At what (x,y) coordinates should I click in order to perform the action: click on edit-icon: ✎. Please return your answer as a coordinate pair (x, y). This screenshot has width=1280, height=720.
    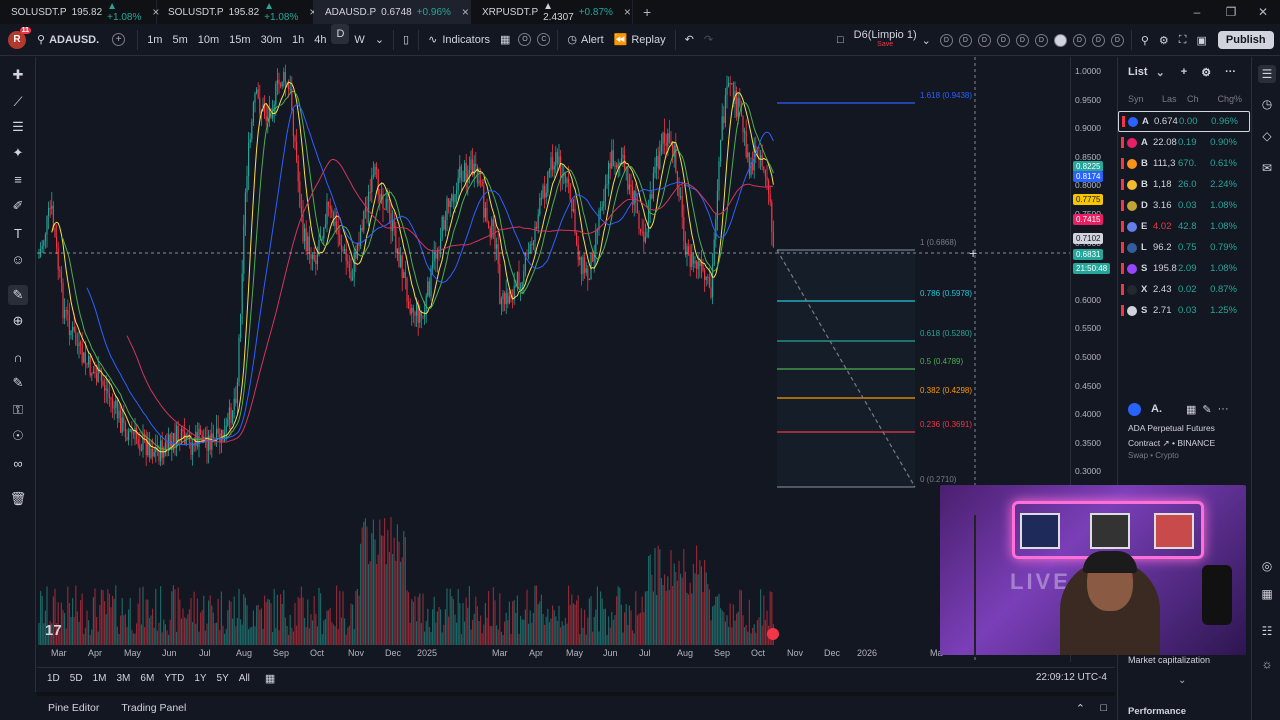
    Looking at the image, I should click on (1206, 409).